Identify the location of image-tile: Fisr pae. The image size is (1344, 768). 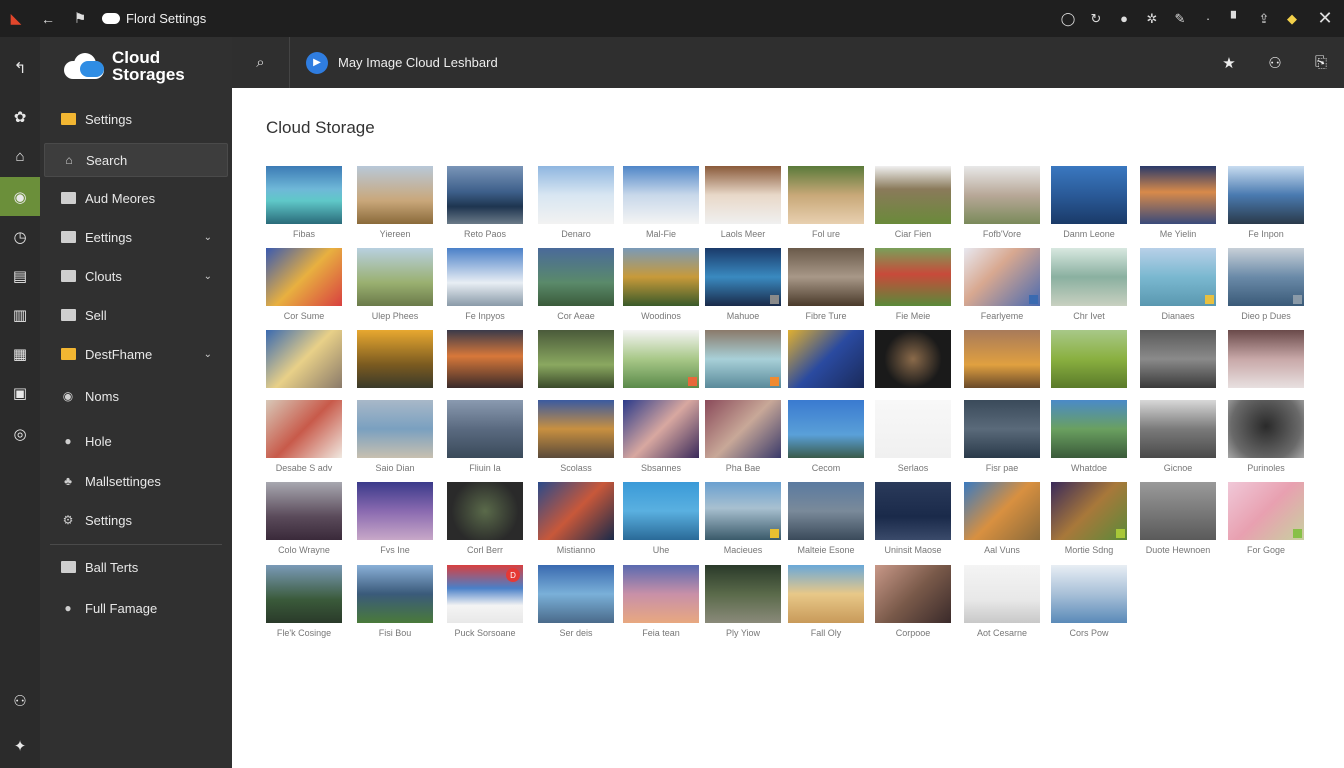
(1002, 436).